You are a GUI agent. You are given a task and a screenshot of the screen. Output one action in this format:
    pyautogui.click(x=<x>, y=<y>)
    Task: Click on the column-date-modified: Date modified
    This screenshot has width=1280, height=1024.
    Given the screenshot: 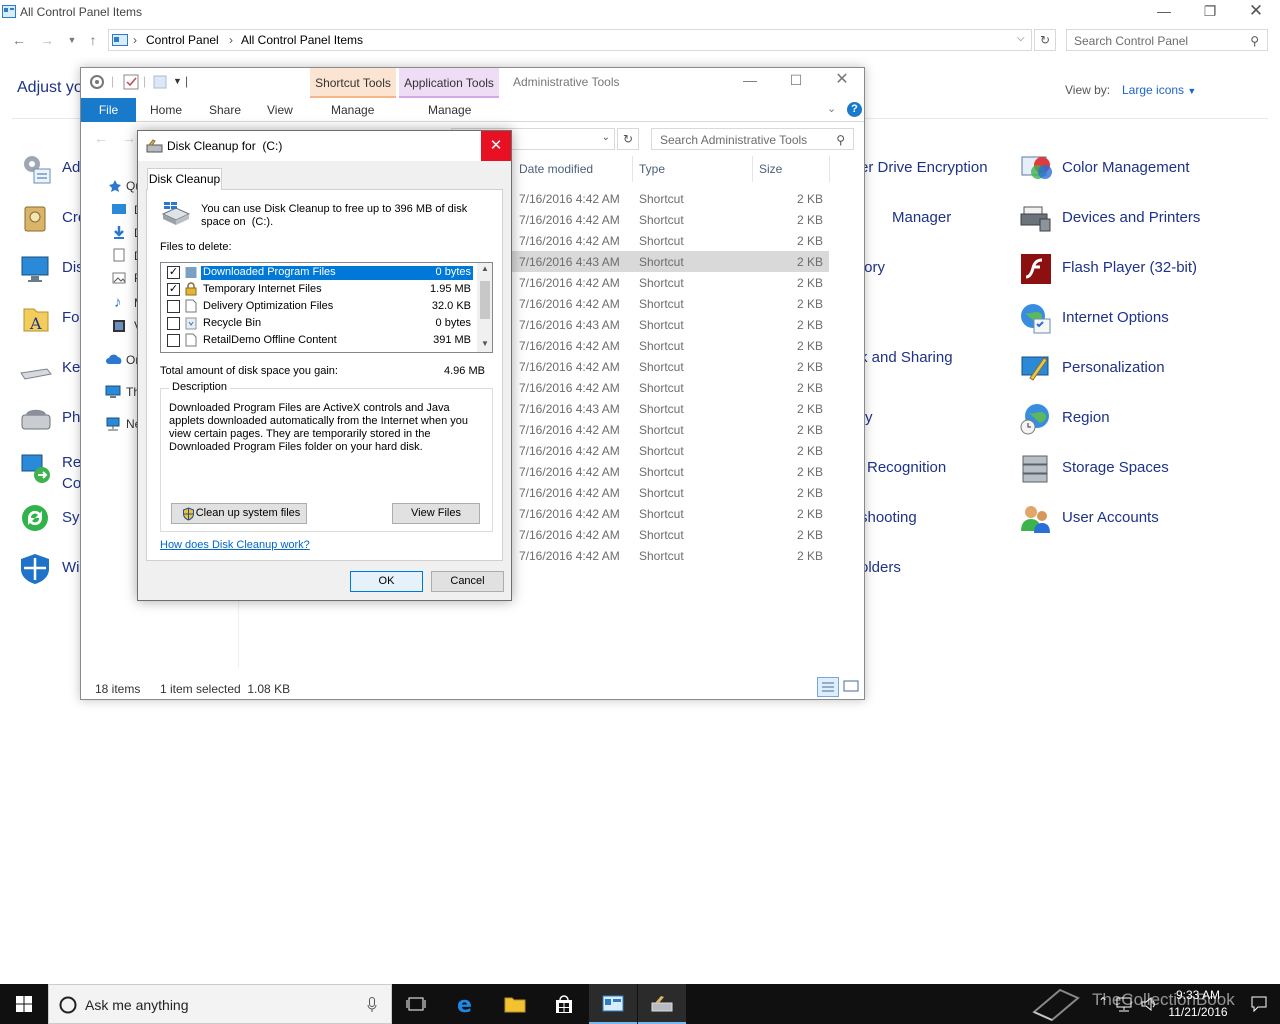 What is the action you would take?
    pyautogui.click(x=556, y=169)
    